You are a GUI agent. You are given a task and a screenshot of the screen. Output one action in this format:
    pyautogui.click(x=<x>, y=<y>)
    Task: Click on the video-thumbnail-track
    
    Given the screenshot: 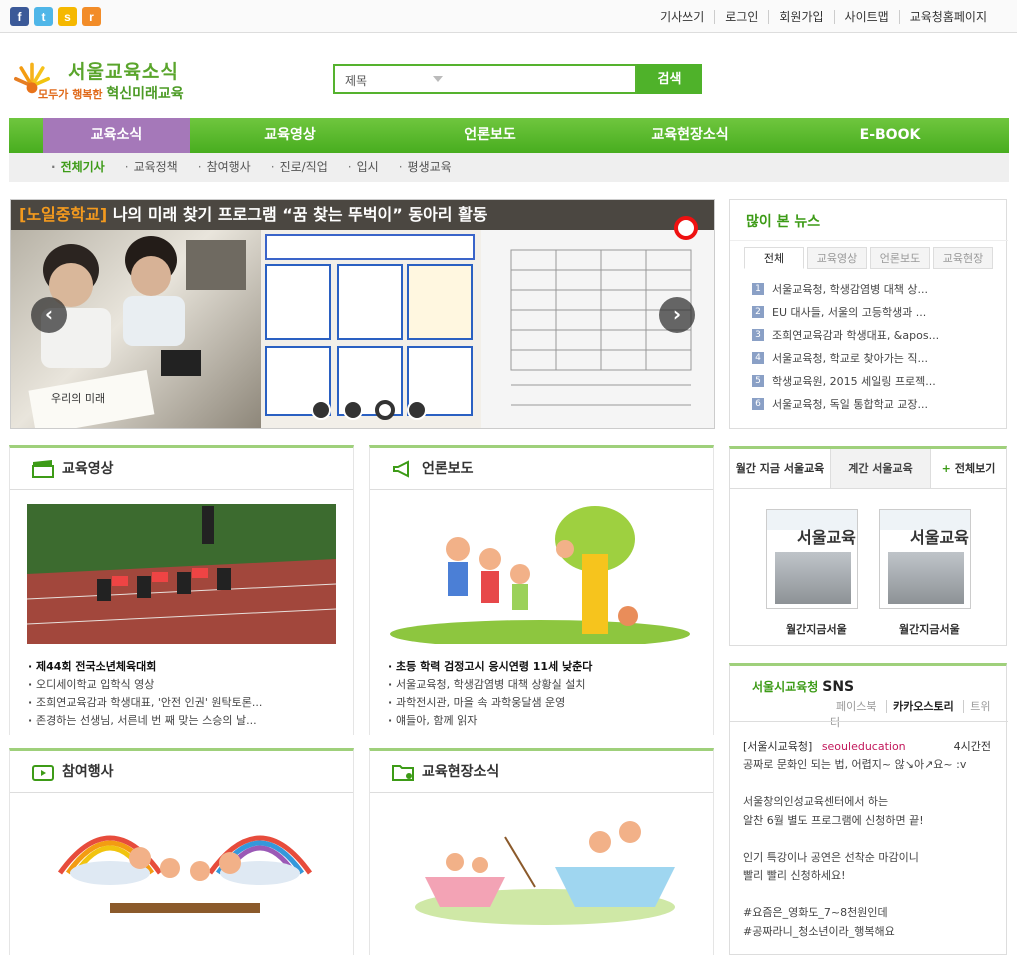 What is the action you would take?
    pyautogui.click(x=181, y=574)
    